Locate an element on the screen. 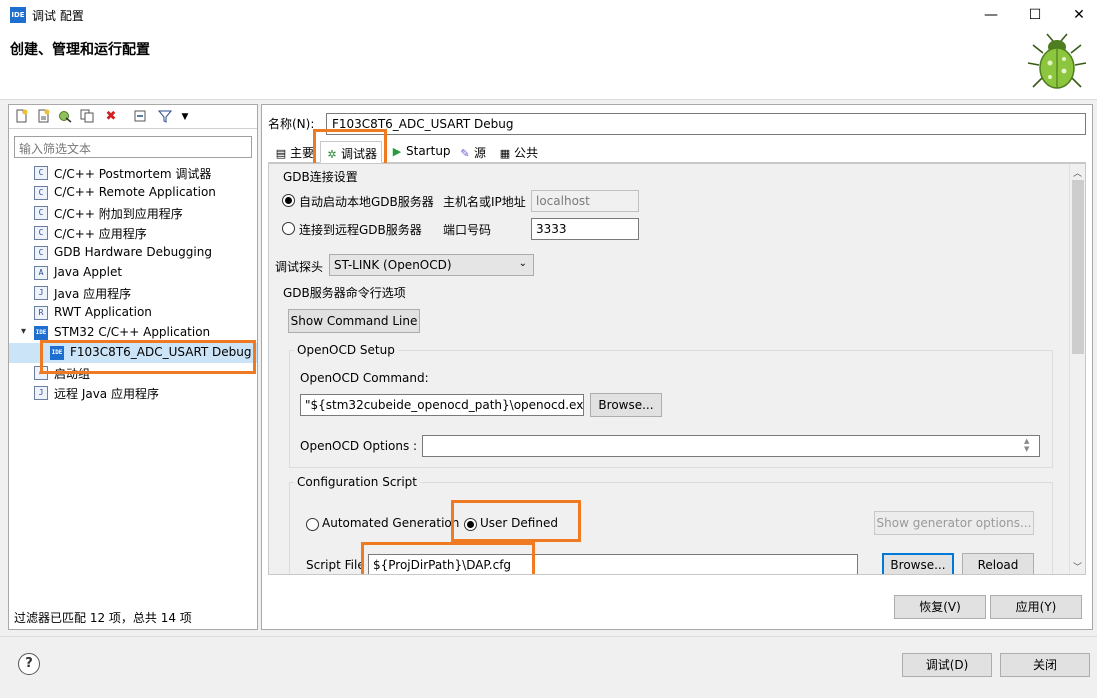 The image size is (1097, 698). tree-item-postmortem: C C/C++ Postmortem 调试器 is located at coordinates (133, 173).